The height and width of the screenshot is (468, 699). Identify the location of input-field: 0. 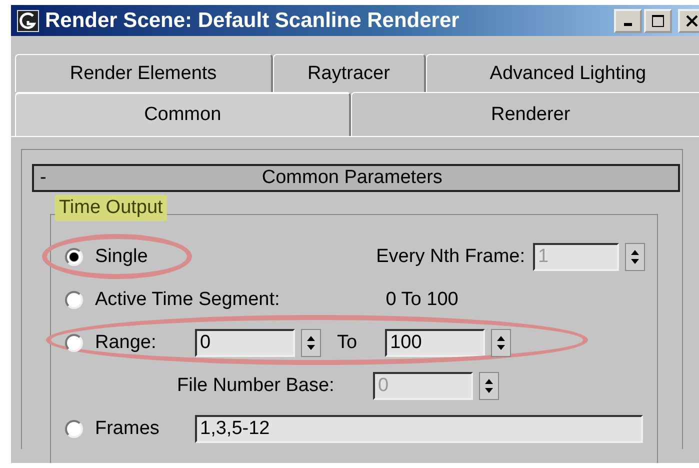
(245, 342).